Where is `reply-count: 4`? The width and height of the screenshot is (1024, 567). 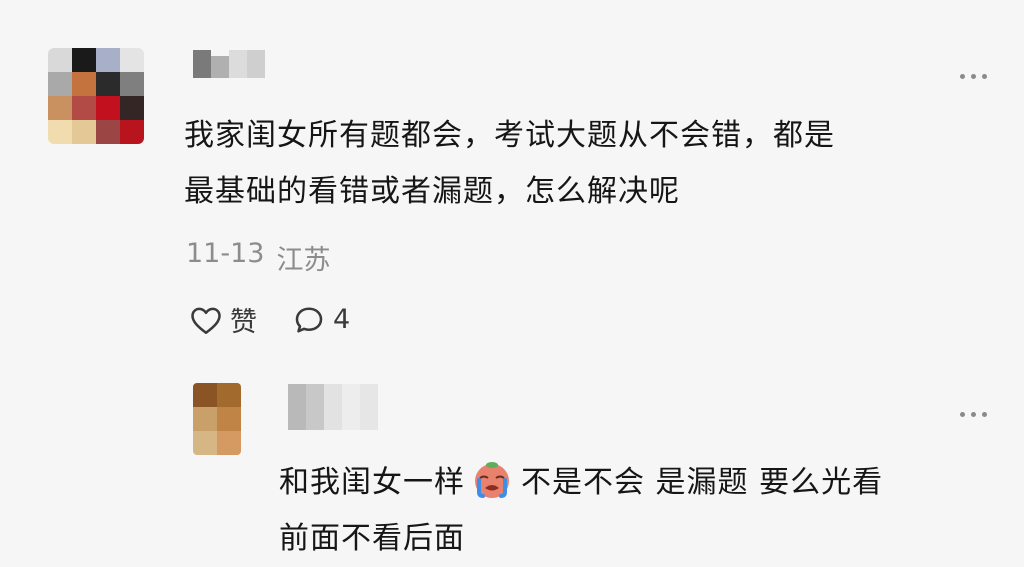
reply-count: 4 is located at coordinates (342, 319).